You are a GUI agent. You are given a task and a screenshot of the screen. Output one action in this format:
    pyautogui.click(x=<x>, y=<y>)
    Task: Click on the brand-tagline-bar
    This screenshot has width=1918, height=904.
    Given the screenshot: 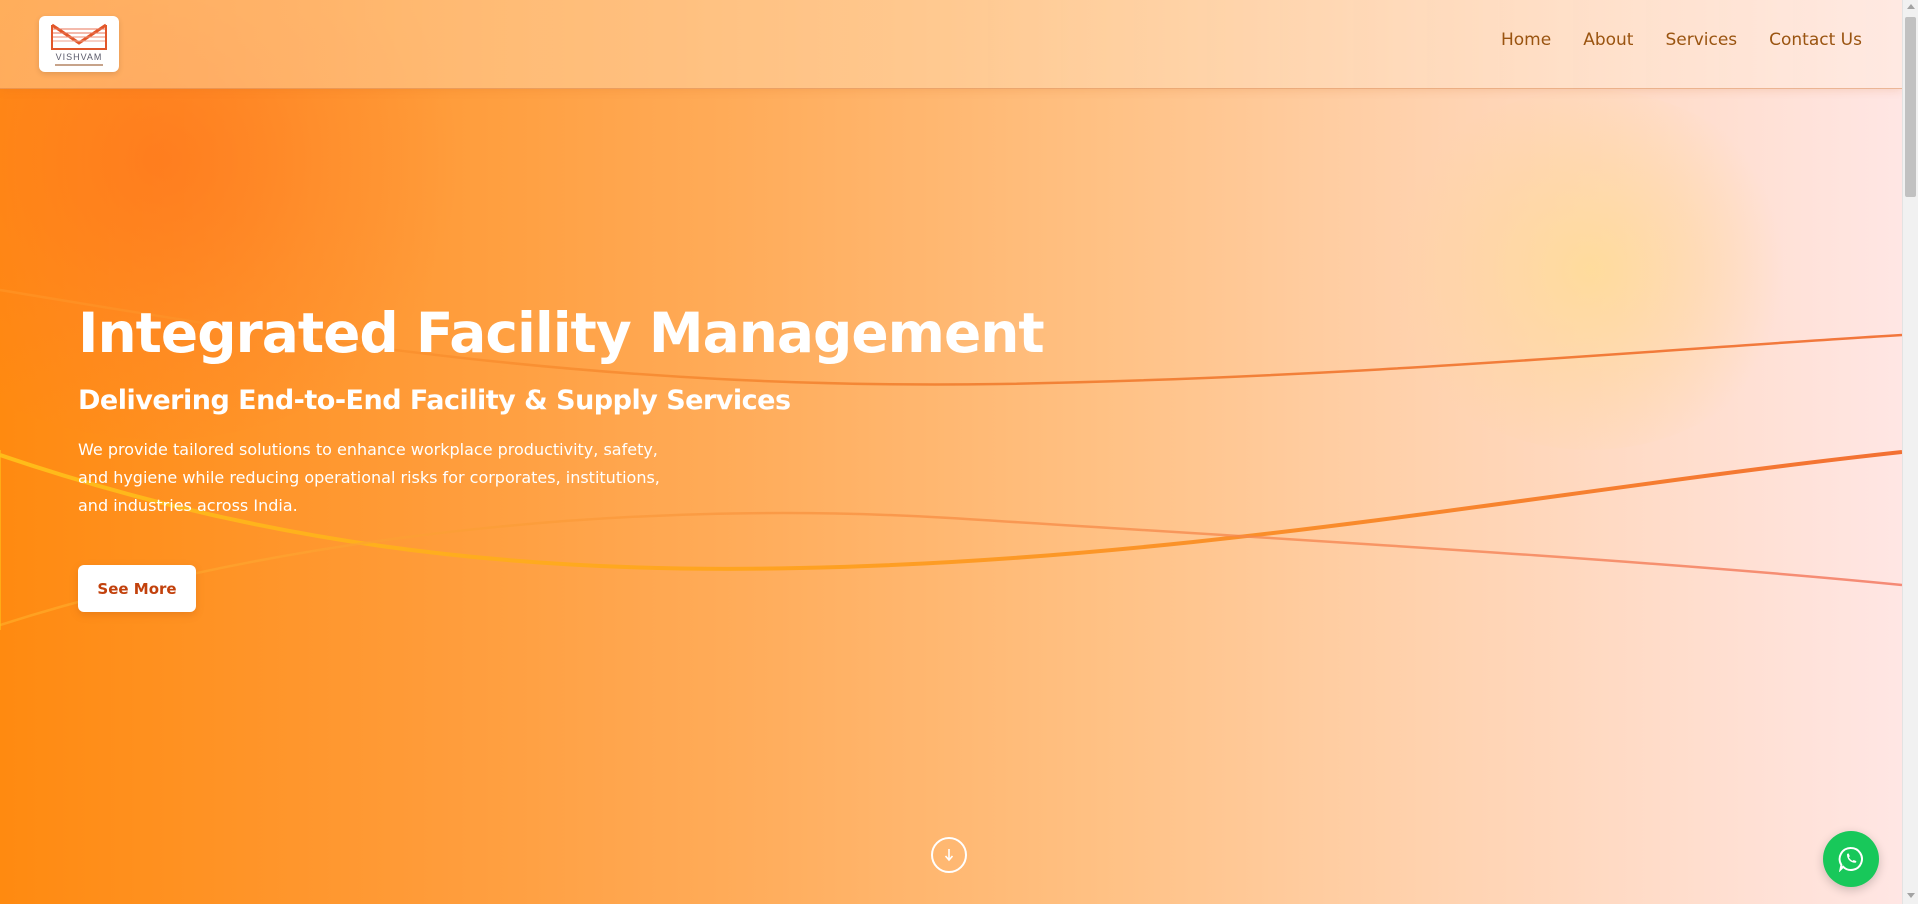 What is the action you would take?
    pyautogui.click(x=79, y=64)
    